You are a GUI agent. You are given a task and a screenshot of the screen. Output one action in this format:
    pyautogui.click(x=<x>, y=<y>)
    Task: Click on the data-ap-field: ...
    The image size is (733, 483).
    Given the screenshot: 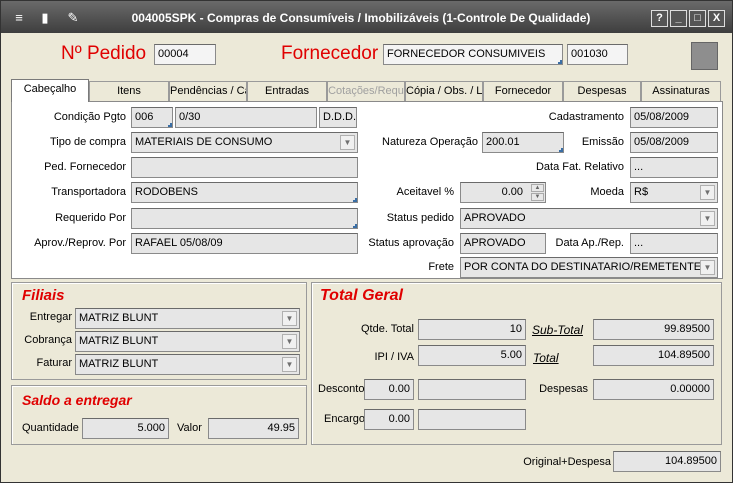 What is the action you would take?
    pyautogui.click(x=674, y=243)
    